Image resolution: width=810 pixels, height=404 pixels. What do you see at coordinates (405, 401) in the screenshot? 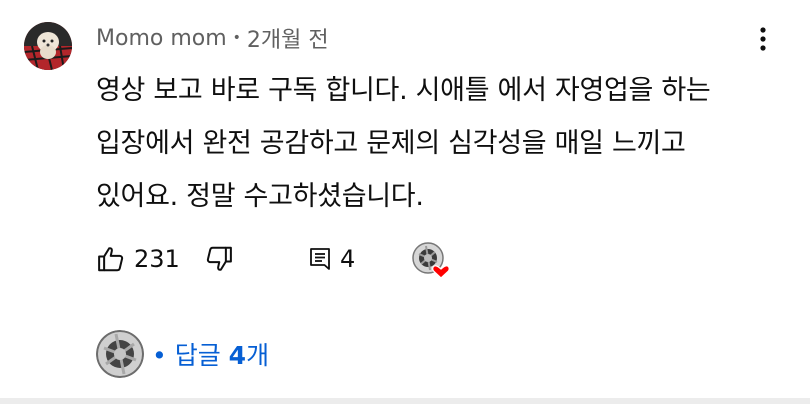
I see `section-divider` at bounding box center [405, 401].